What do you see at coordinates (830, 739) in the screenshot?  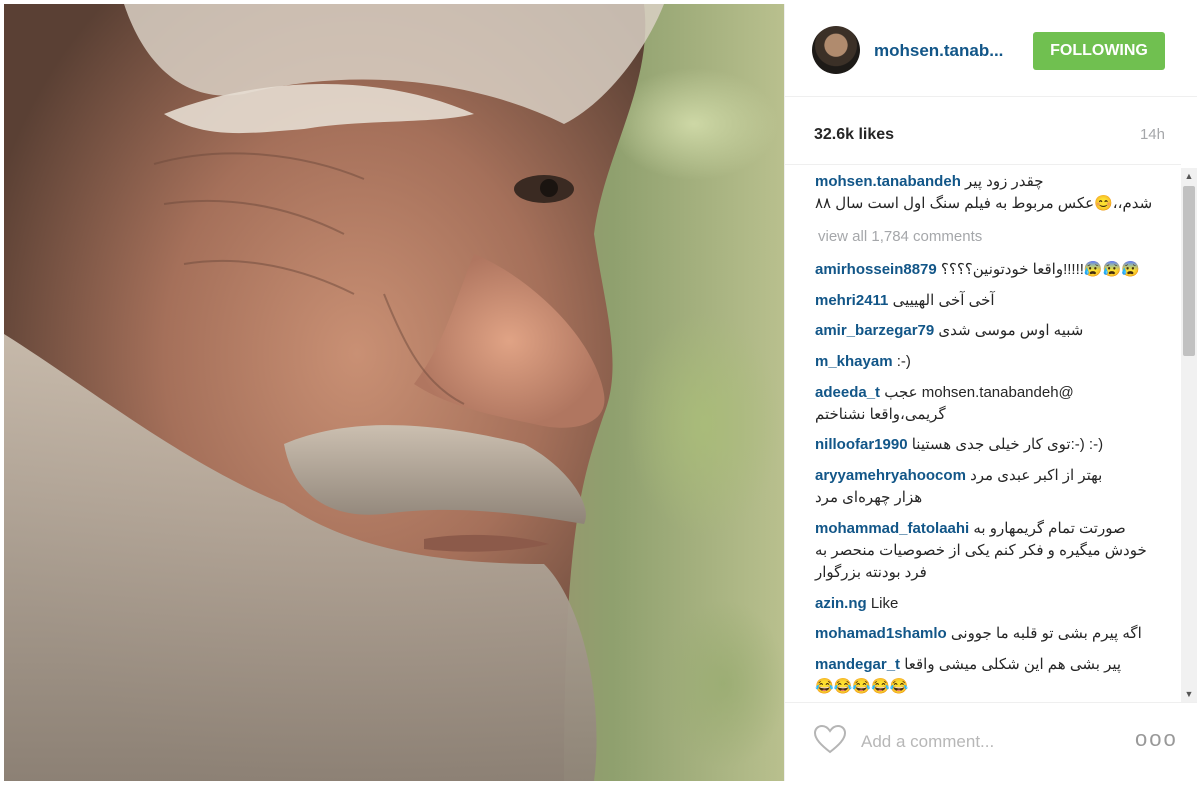 I see `heart-icon` at bounding box center [830, 739].